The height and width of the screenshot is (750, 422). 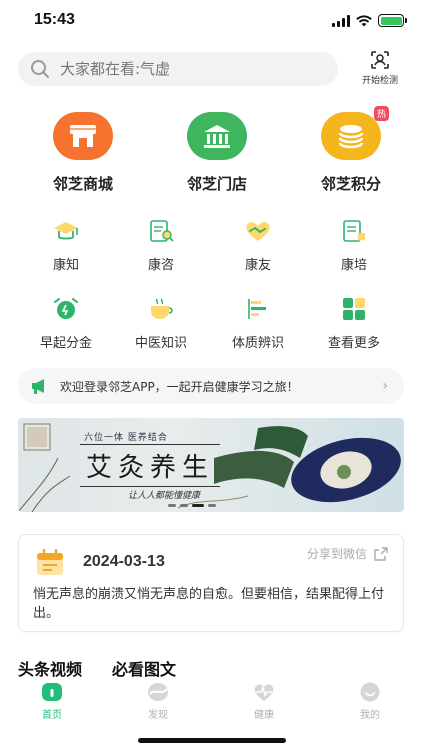 I want to click on carousel-dots, so click(x=192, y=505).